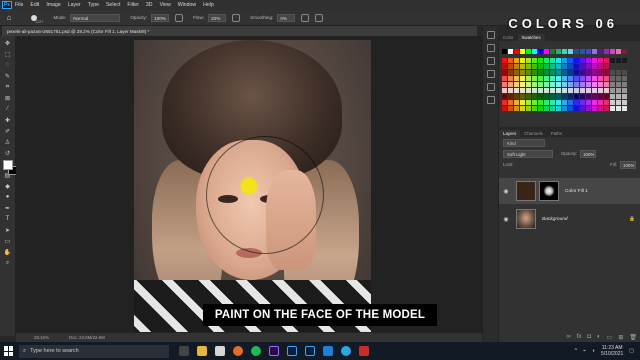  What do you see at coordinates (328, 351) in the screenshot?
I see `mail-icon` at bounding box center [328, 351].